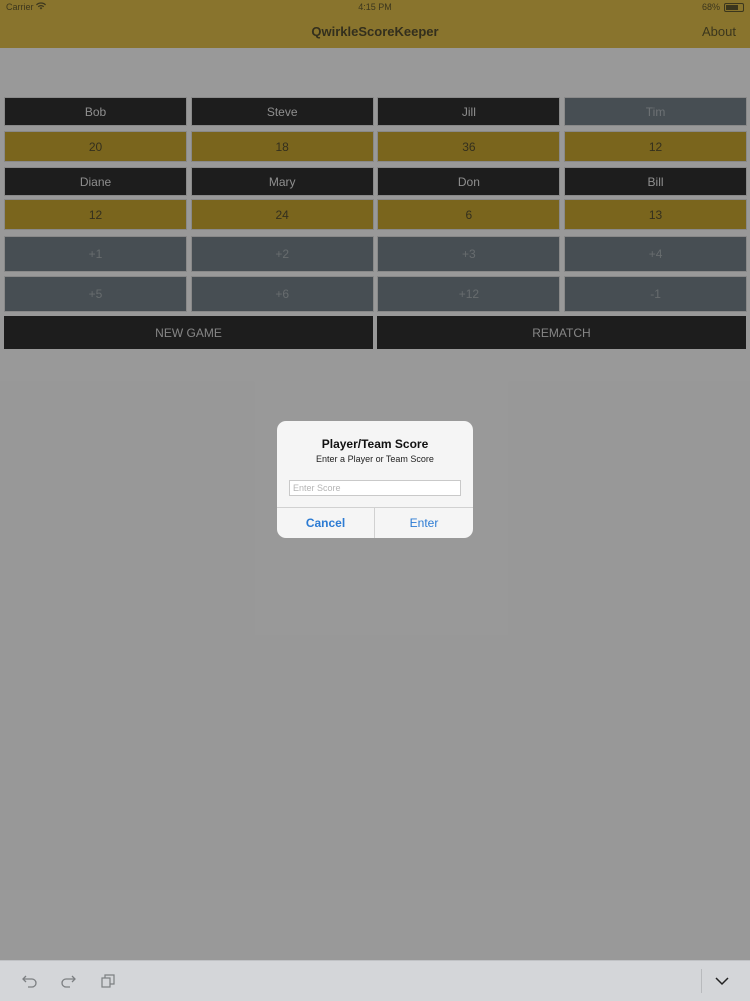 The width and height of the screenshot is (750, 1001). Describe the element at coordinates (375, 488) in the screenshot. I see `score-input` at that location.